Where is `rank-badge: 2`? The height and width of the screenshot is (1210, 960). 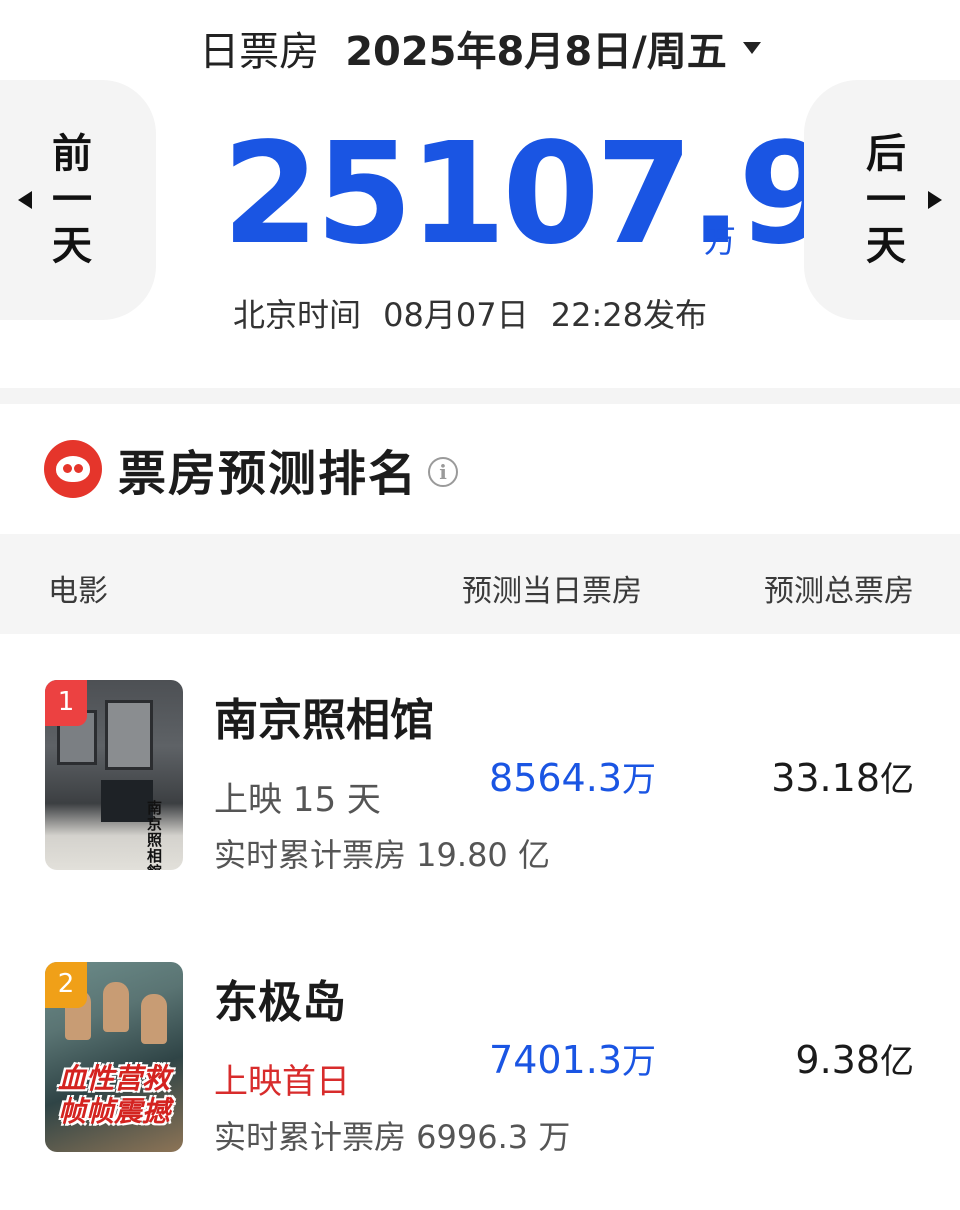
rank-badge: 2 is located at coordinates (66, 985).